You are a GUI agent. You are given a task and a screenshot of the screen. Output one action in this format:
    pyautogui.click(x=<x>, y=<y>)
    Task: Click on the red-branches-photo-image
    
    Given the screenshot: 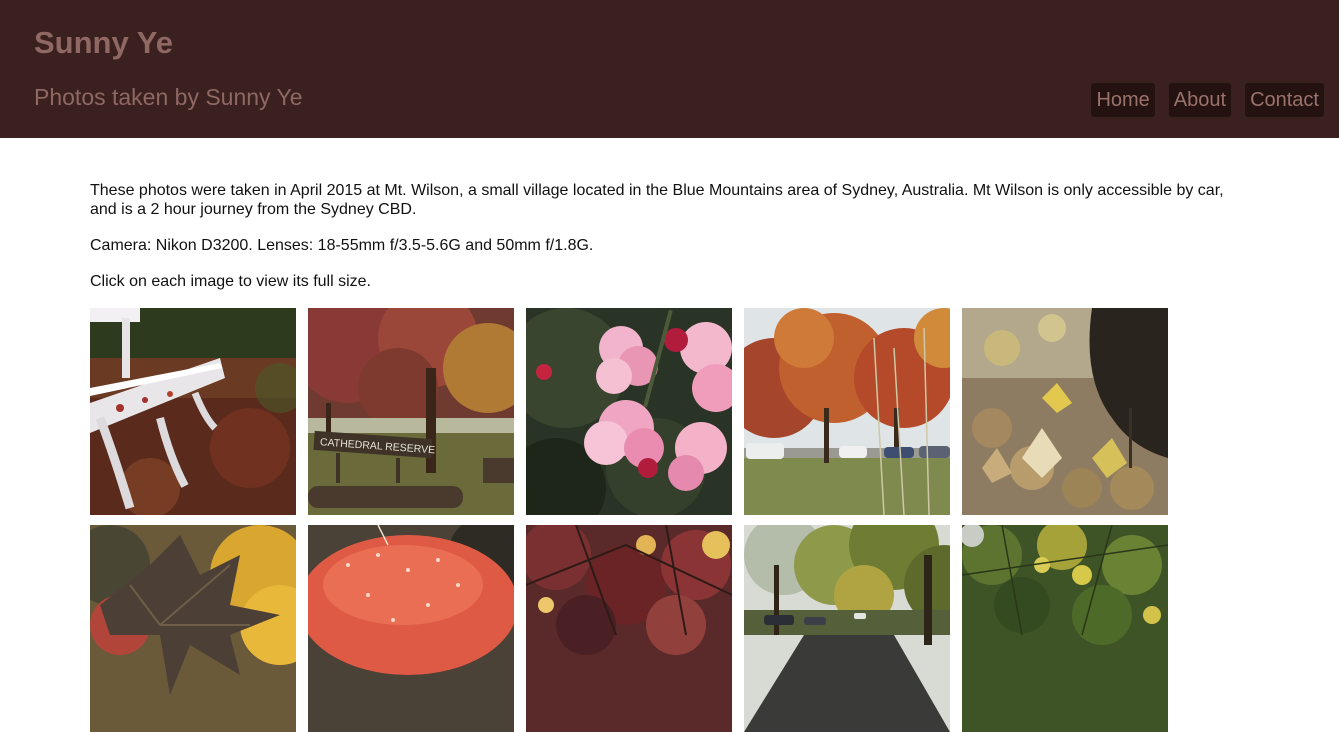 What is the action you would take?
    pyautogui.click(x=629, y=628)
    